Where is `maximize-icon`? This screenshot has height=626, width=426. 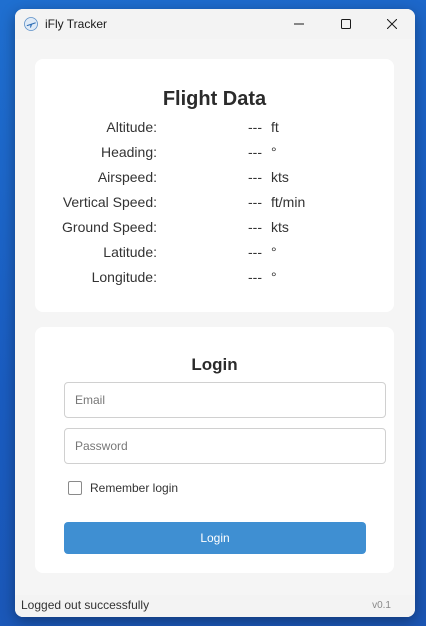
maximize-icon is located at coordinates (346, 24).